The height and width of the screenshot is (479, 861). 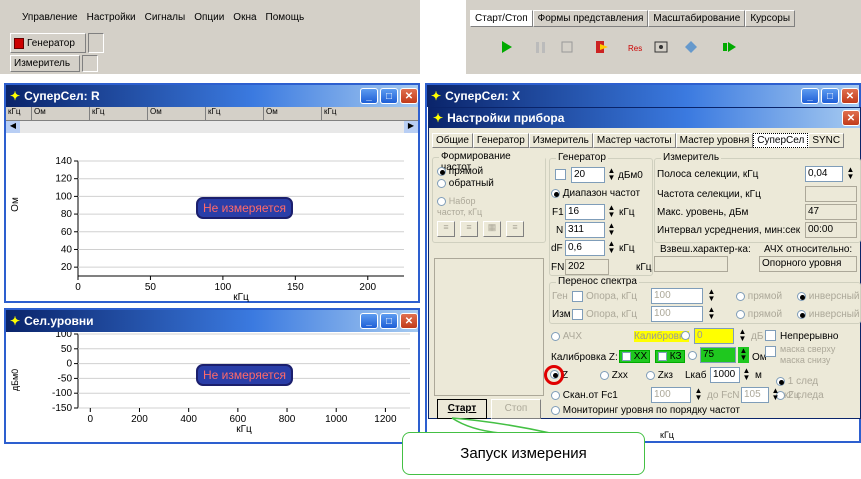 What do you see at coordinates (584, 395) in the screenshot?
I see `scan-radio: Скан.от Fс1` at bounding box center [584, 395].